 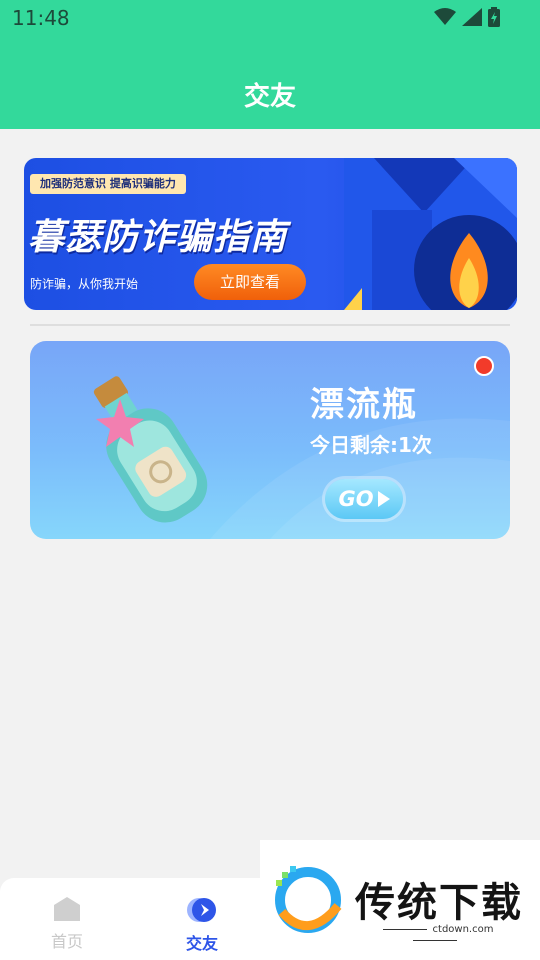 I want to click on watermark-url: ctdown.com, so click(x=435, y=935).